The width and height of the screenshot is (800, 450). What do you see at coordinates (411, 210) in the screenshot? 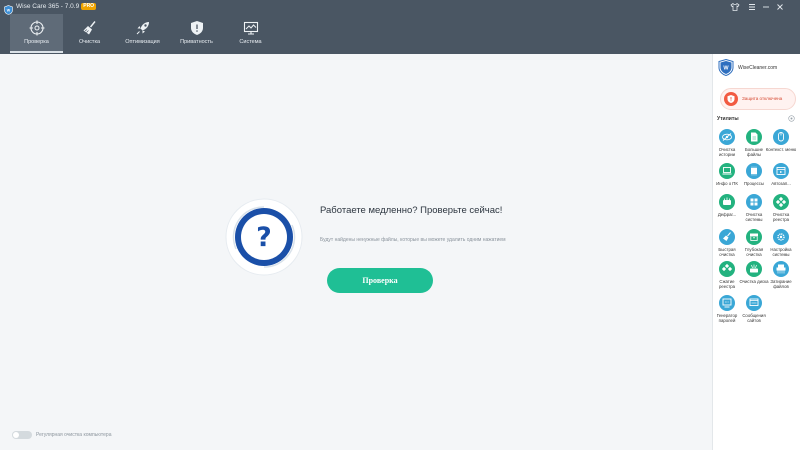
I see `page-headline: Работаете медленно? Проверьте сейчас!` at bounding box center [411, 210].